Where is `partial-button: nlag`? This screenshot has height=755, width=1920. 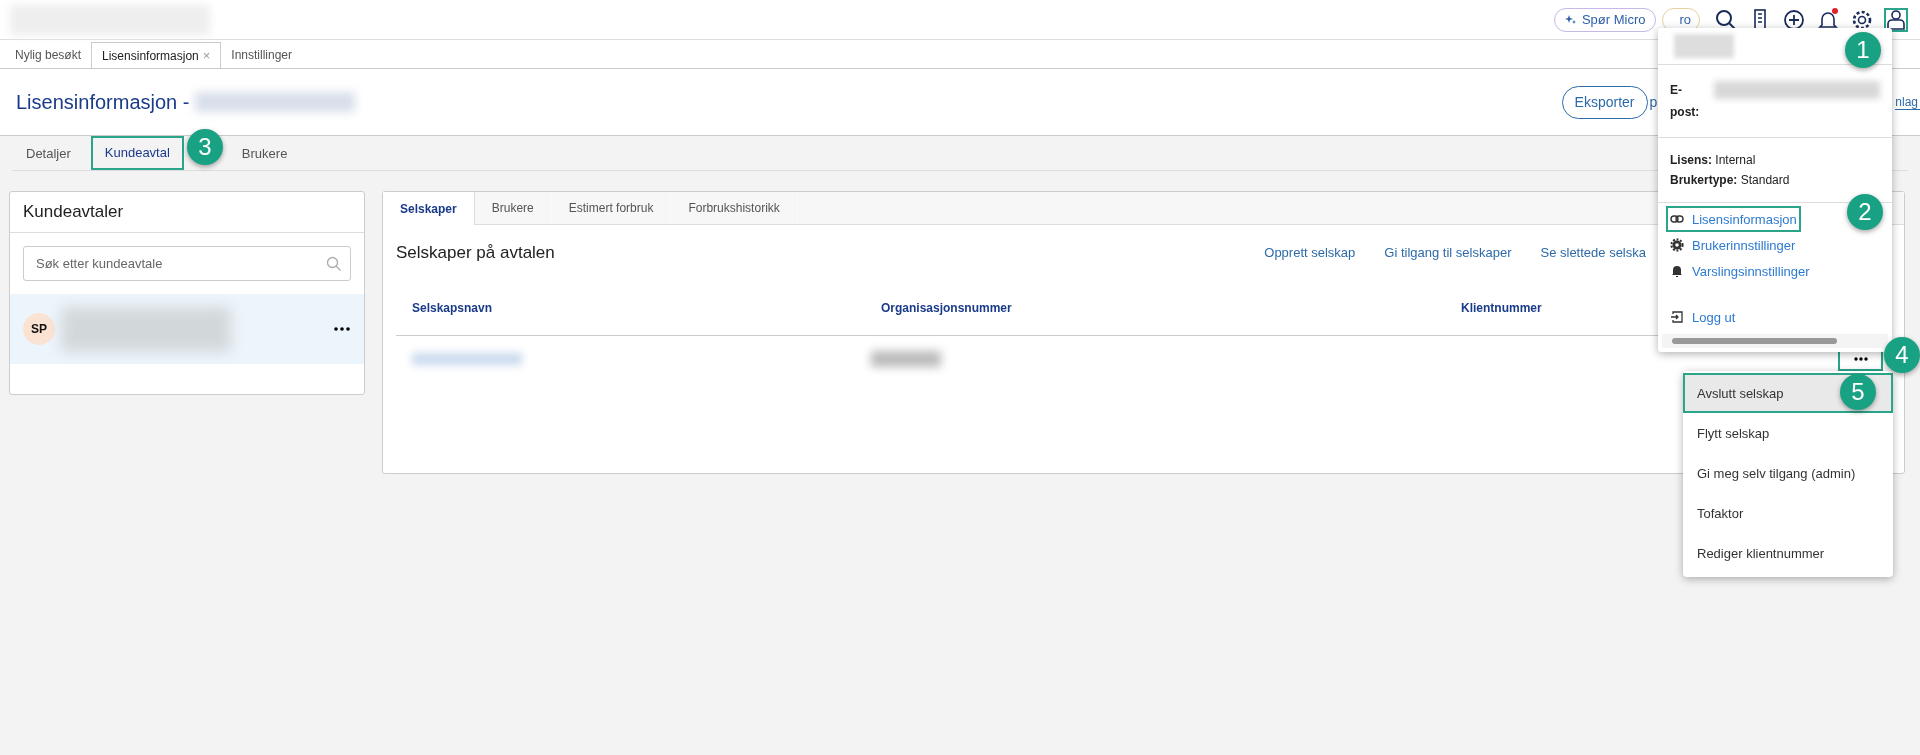 partial-button: nlag is located at coordinates (1907, 102).